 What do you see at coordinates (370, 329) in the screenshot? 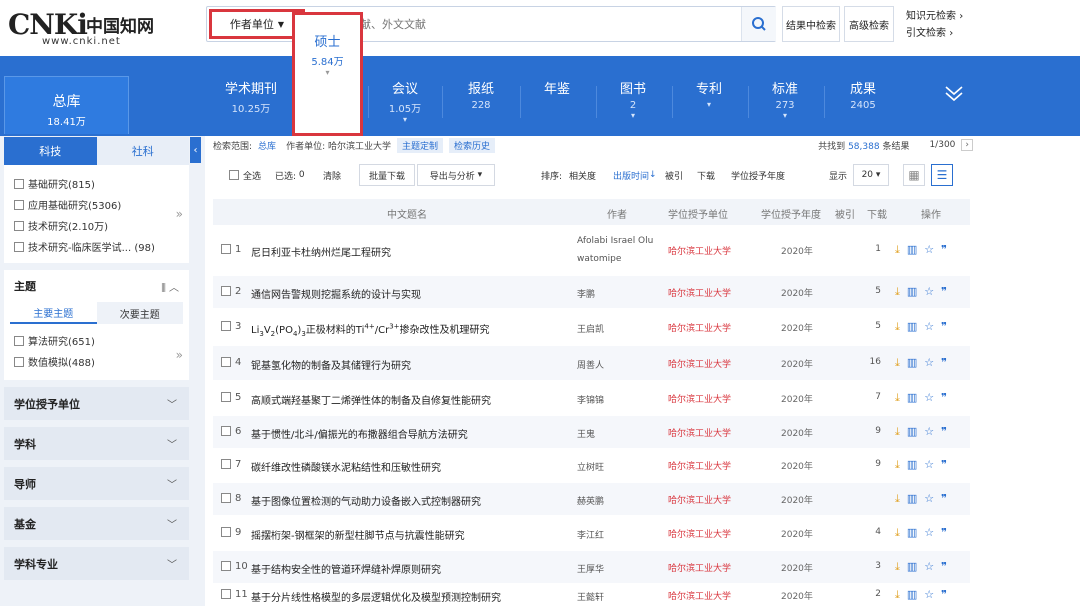
I see `paper-title-link: Li3V2(PO4)3正极材料的Ti4+/Cr3+掺杂改性及机理研究` at bounding box center [370, 329].